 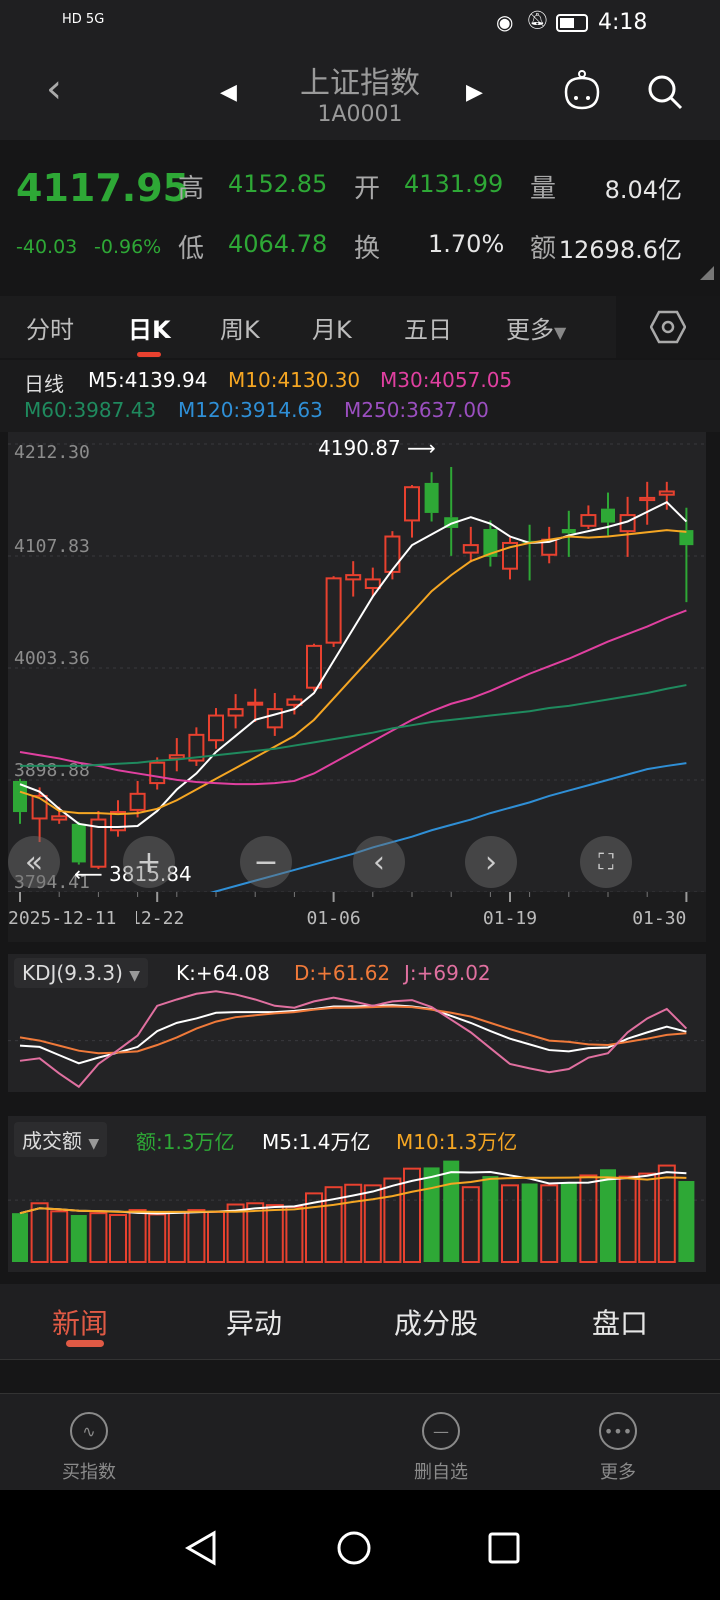 I want to click on tab-intraday: 分时, so click(x=50, y=327).